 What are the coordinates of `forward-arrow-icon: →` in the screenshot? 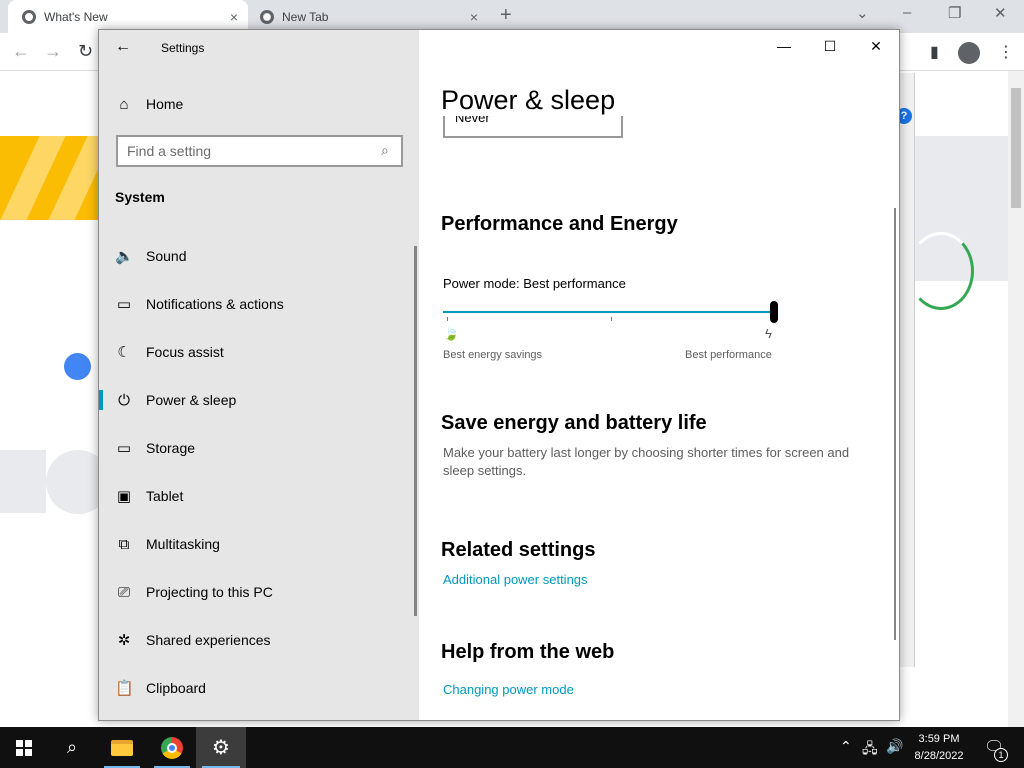 It's located at (53, 51).